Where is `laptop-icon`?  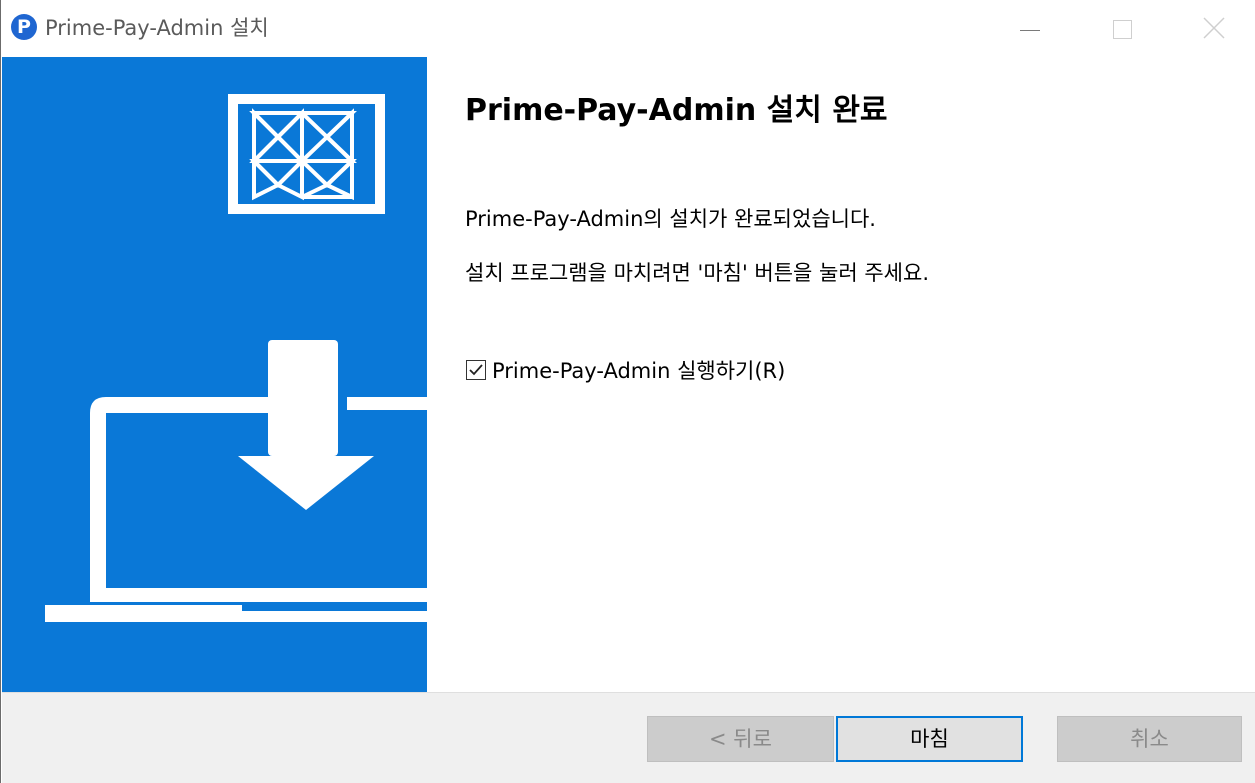
laptop-icon is located at coordinates (236, 509).